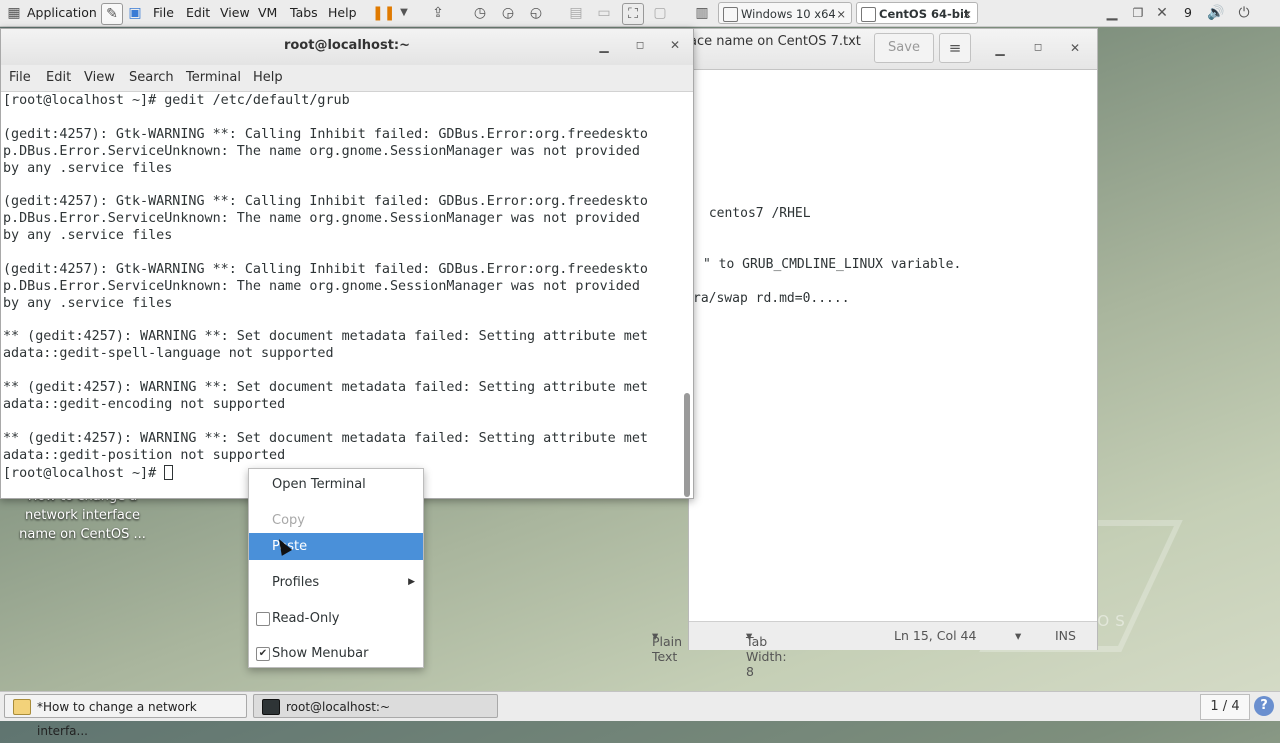 Image resolution: width=1280 pixels, height=743 pixels. I want to click on menu-item-paste: Paste, so click(336, 546).